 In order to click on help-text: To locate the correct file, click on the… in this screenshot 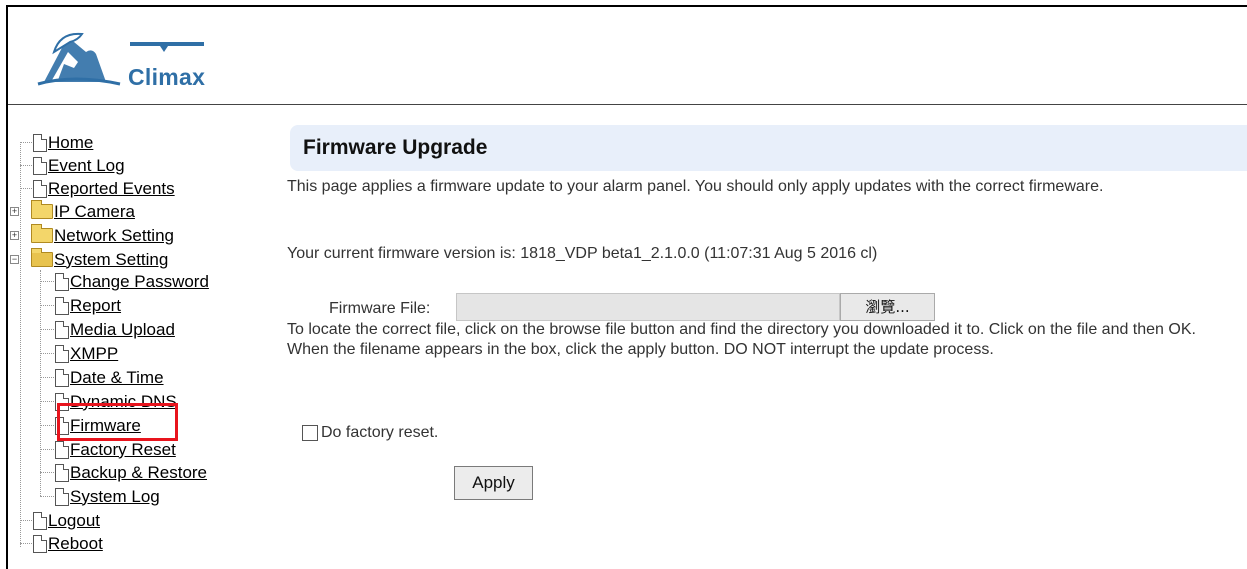, I will do `click(741, 339)`.